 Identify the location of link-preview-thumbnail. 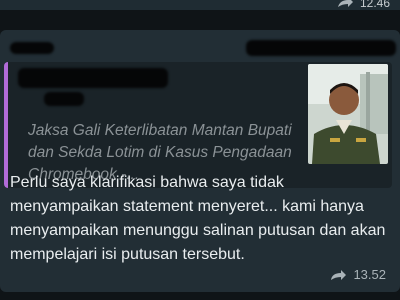
(348, 114).